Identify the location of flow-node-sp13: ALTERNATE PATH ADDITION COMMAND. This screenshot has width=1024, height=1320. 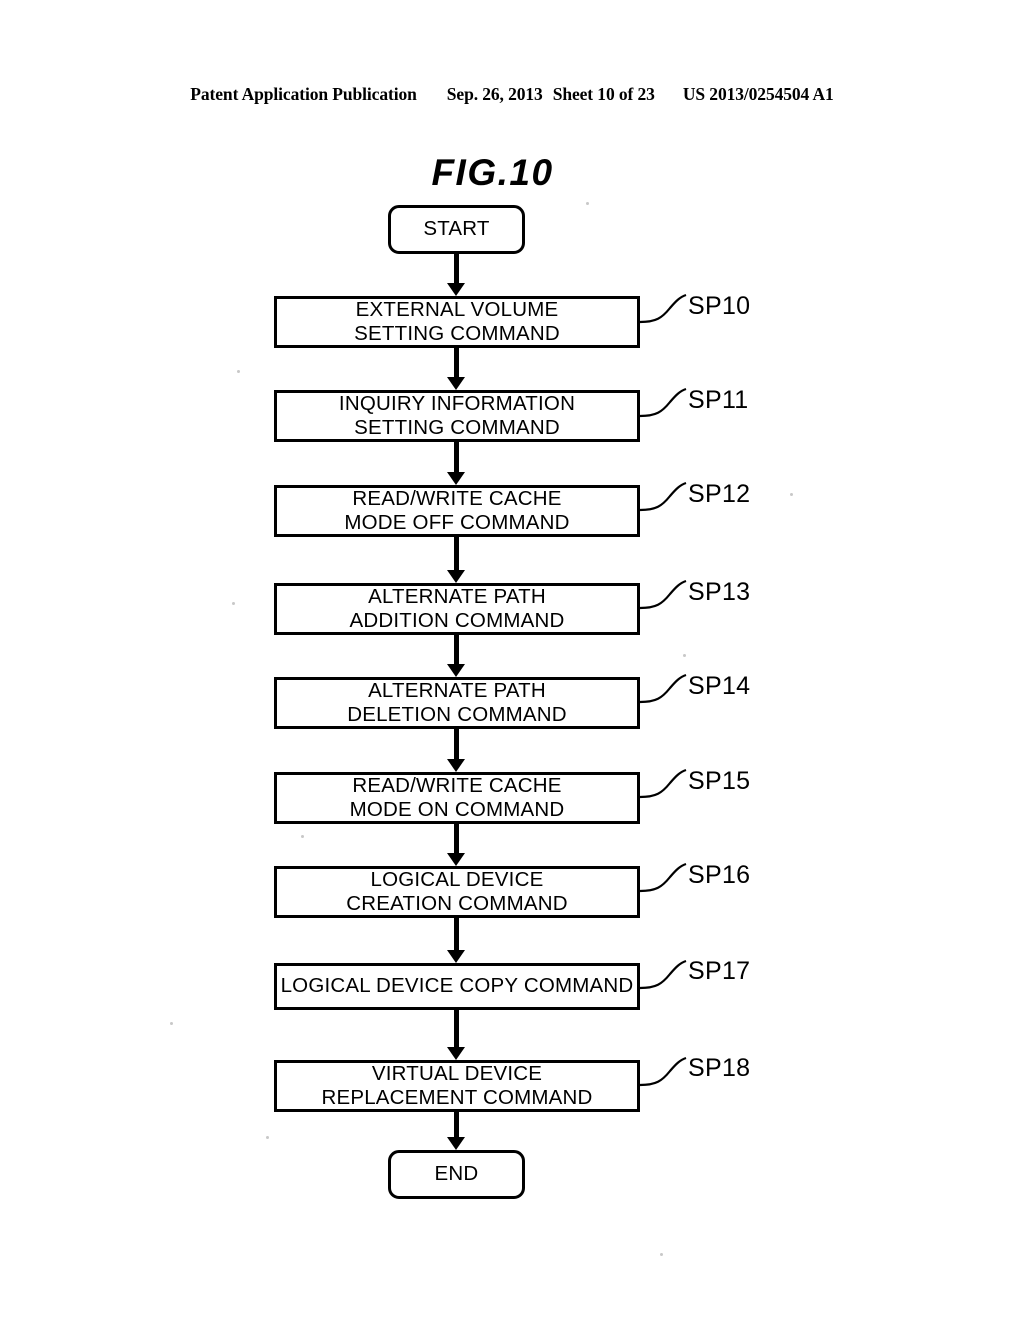
(457, 609).